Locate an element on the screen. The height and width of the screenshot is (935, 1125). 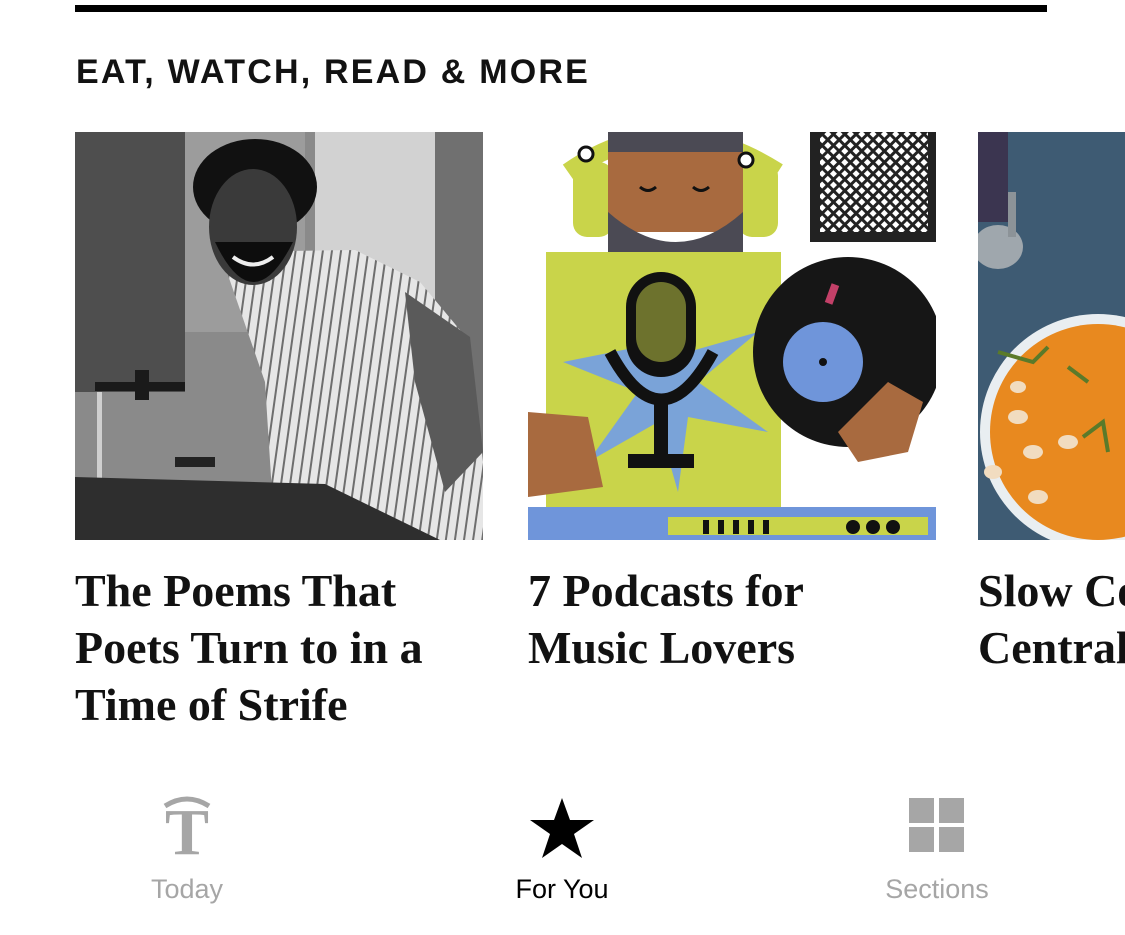
section-heading: EAT, WATCH, READ & MORE is located at coordinates (333, 72).